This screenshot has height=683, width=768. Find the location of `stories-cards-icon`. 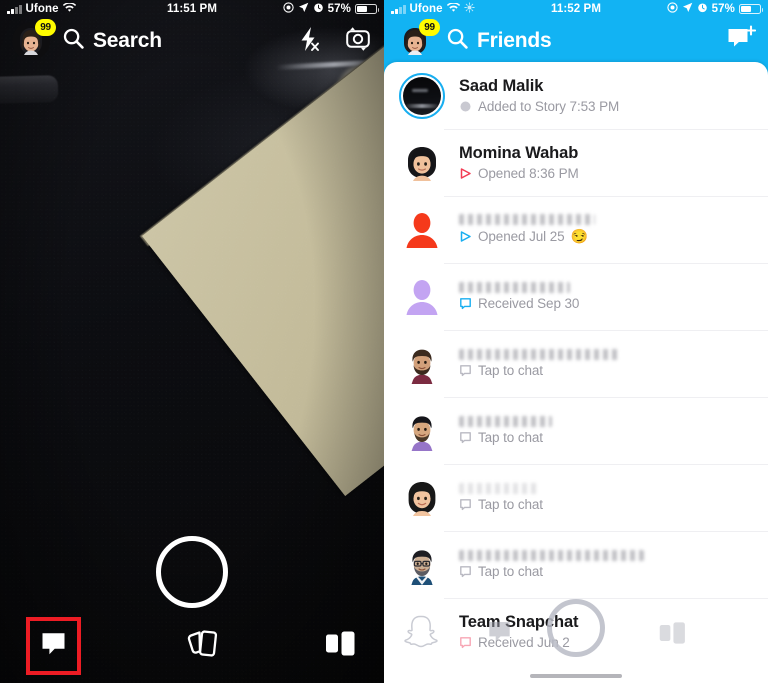

stories-cards-icon is located at coordinates (203, 646).